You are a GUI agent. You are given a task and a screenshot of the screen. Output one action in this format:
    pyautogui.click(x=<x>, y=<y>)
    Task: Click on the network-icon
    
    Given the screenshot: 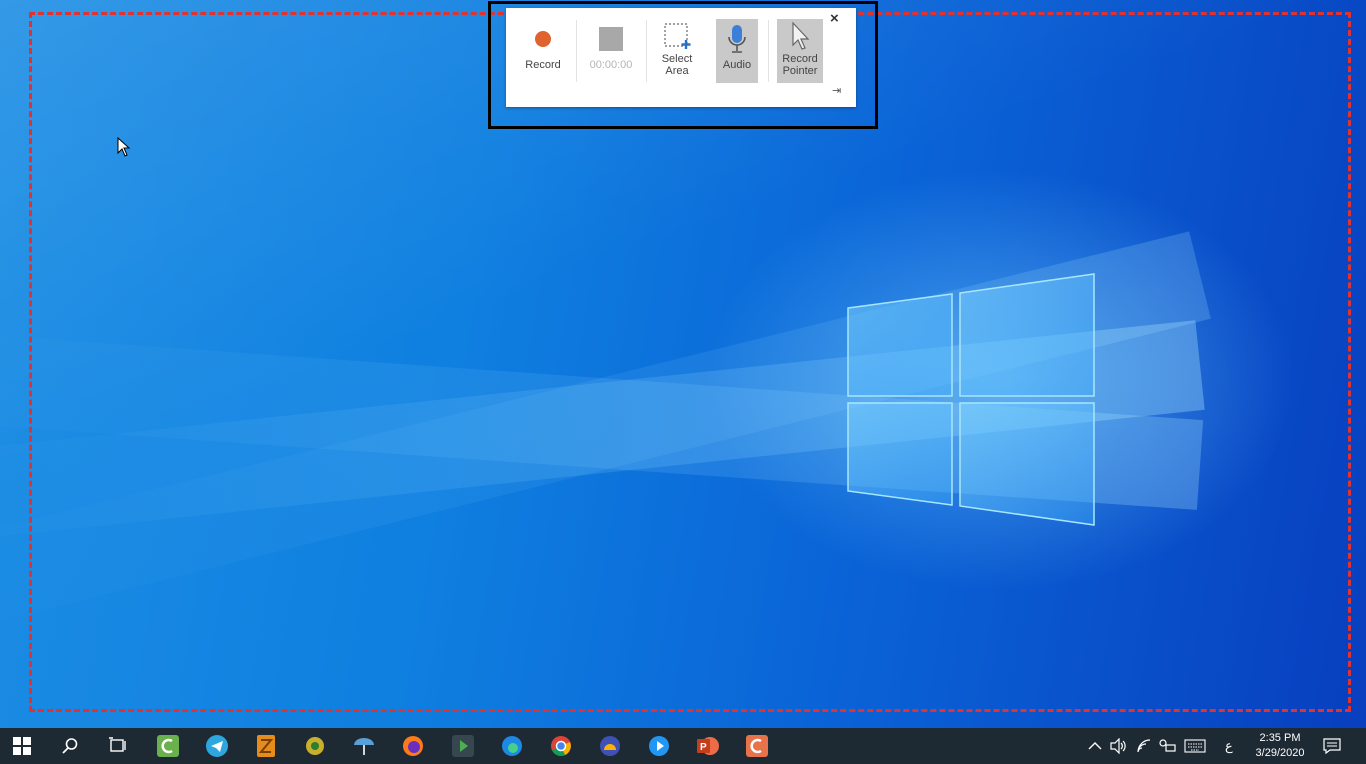 What is the action you would take?
    pyautogui.click(x=1145, y=746)
    